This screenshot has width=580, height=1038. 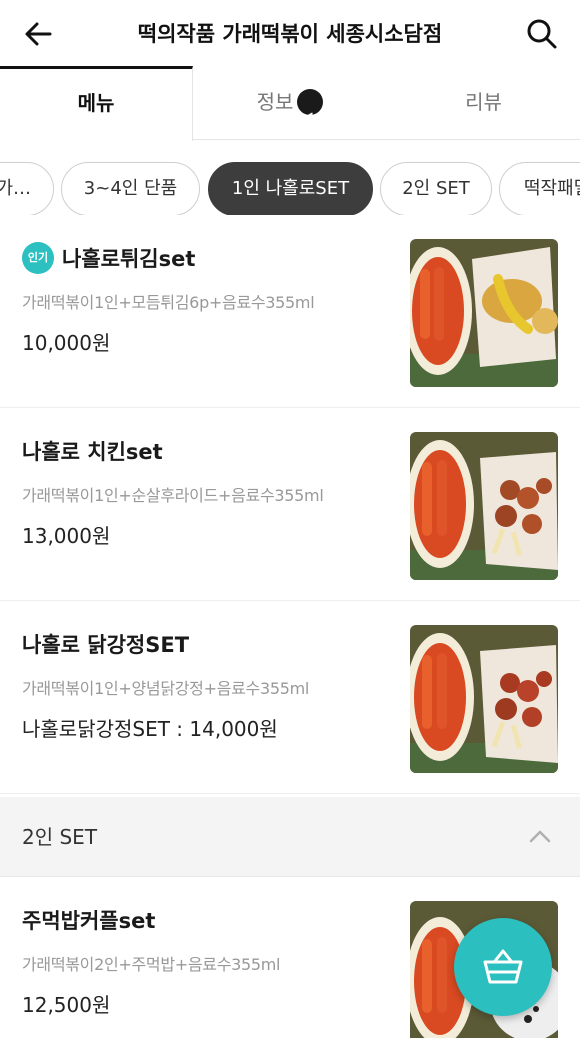 I want to click on menu-item-description: 가래떡볶이1인+양념닭강정+음료수355ml, so click(x=166, y=688).